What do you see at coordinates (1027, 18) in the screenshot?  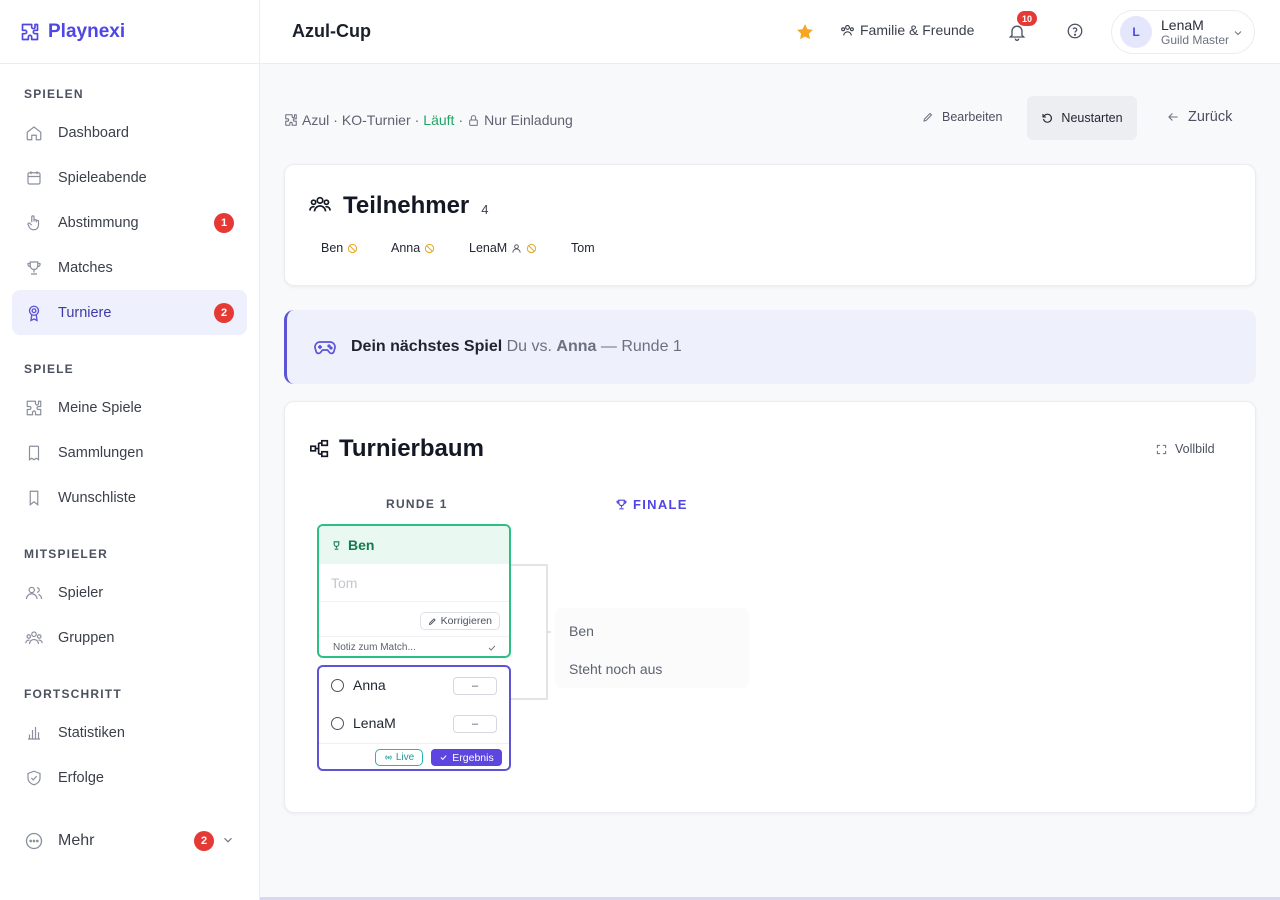 I see `notification-badge: 10` at bounding box center [1027, 18].